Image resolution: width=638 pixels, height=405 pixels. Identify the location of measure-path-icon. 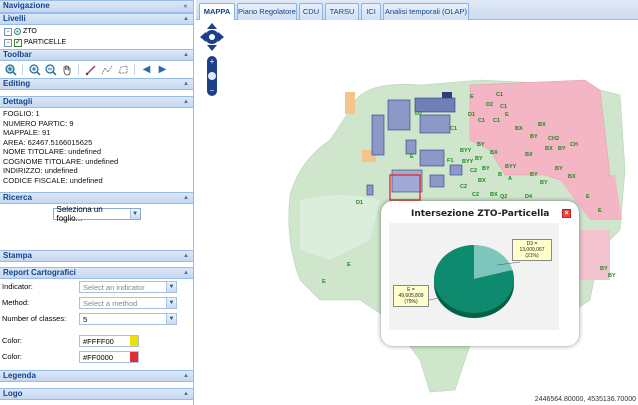
(106, 69).